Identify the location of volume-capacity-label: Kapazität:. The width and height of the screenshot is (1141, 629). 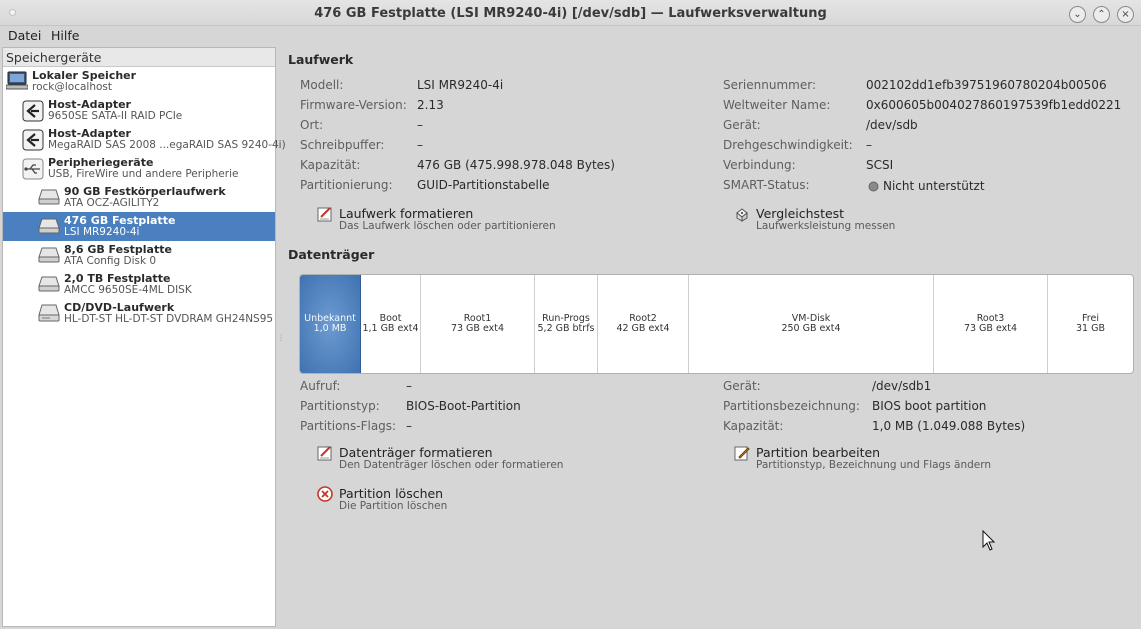
(753, 426).